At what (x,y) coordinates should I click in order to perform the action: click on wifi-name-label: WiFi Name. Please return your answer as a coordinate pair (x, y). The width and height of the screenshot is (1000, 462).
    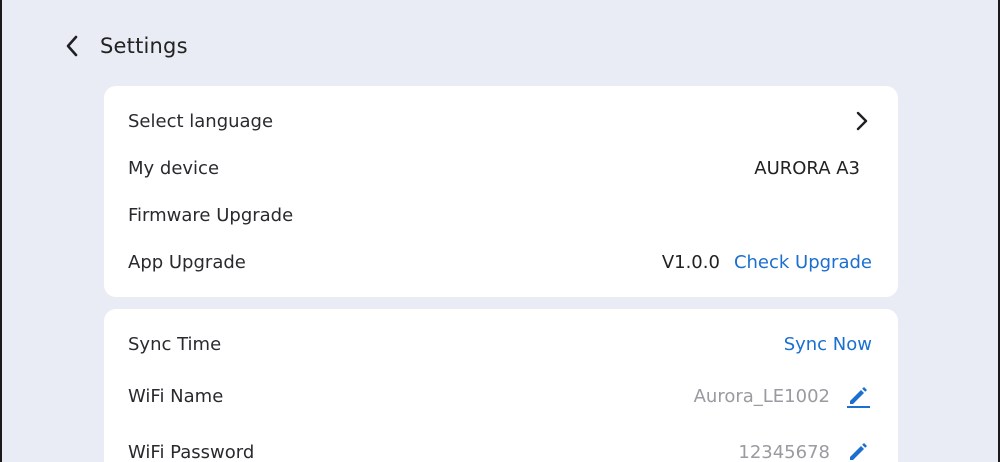
    Looking at the image, I should click on (176, 396).